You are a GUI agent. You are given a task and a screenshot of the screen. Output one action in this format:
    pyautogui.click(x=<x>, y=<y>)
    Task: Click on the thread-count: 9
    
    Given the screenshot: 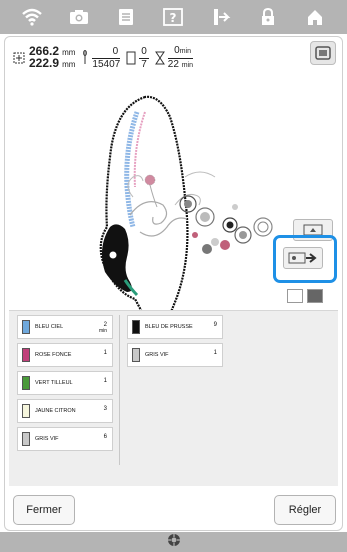 What is the action you would take?
    pyautogui.click(x=215, y=325)
    